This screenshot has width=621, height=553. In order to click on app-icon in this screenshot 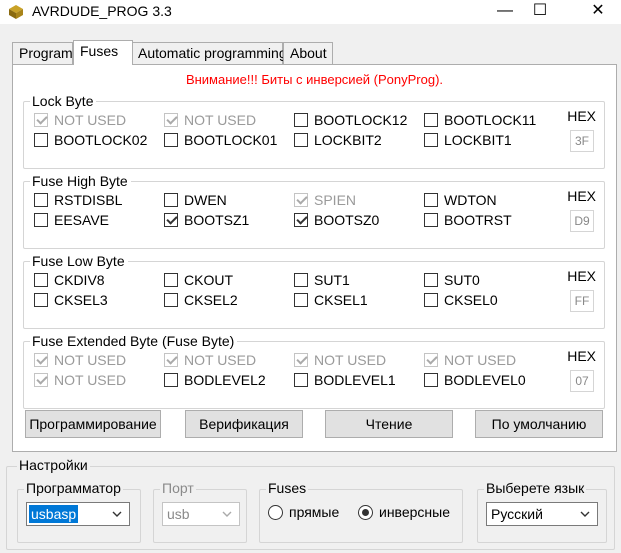, I will do `click(16, 12)`.